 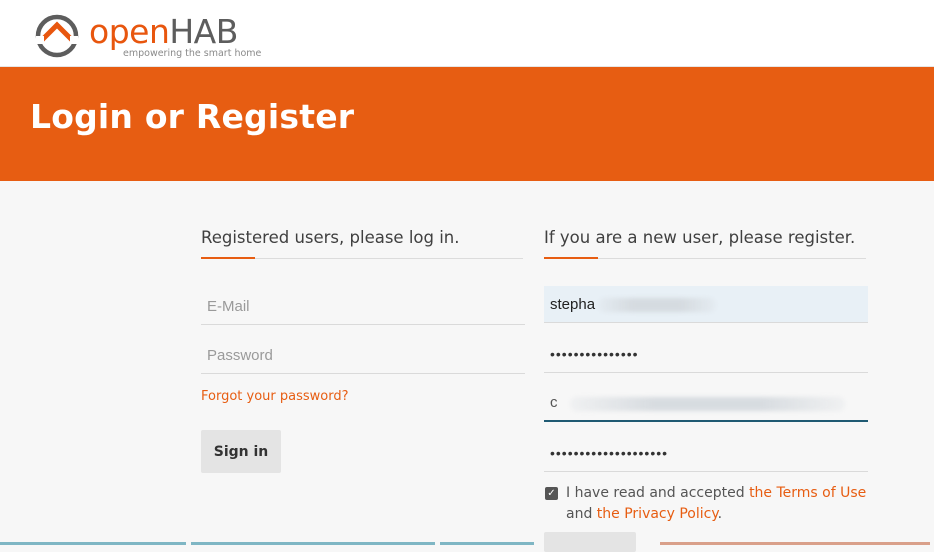 What do you see at coordinates (579, 514) in the screenshot?
I see `terms-and: and` at bounding box center [579, 514].